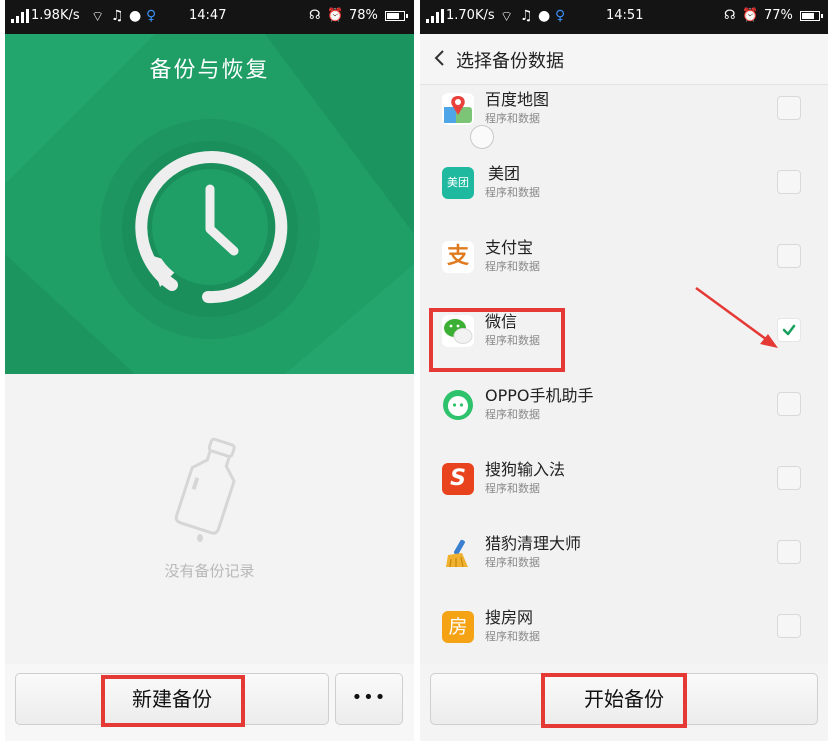  Describe the element at coordinates (736, 317) in the screenshot. I see `red-arrow-icon` at that location.